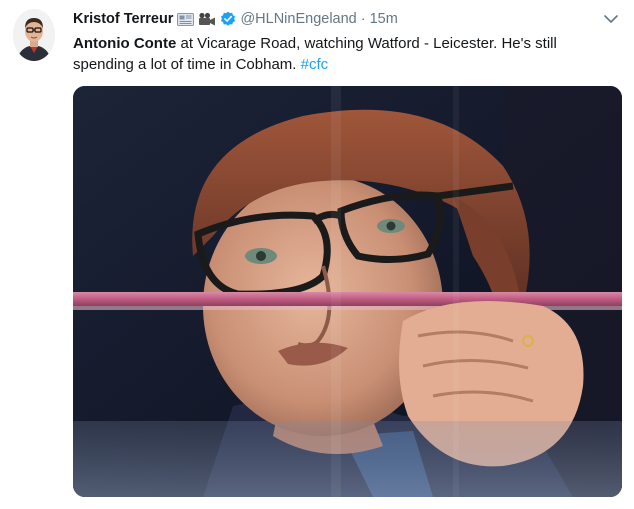 Image resolution: width=634 pixels, height=509 pixels. I want to click on newspaper-icon, so click(186, 19).